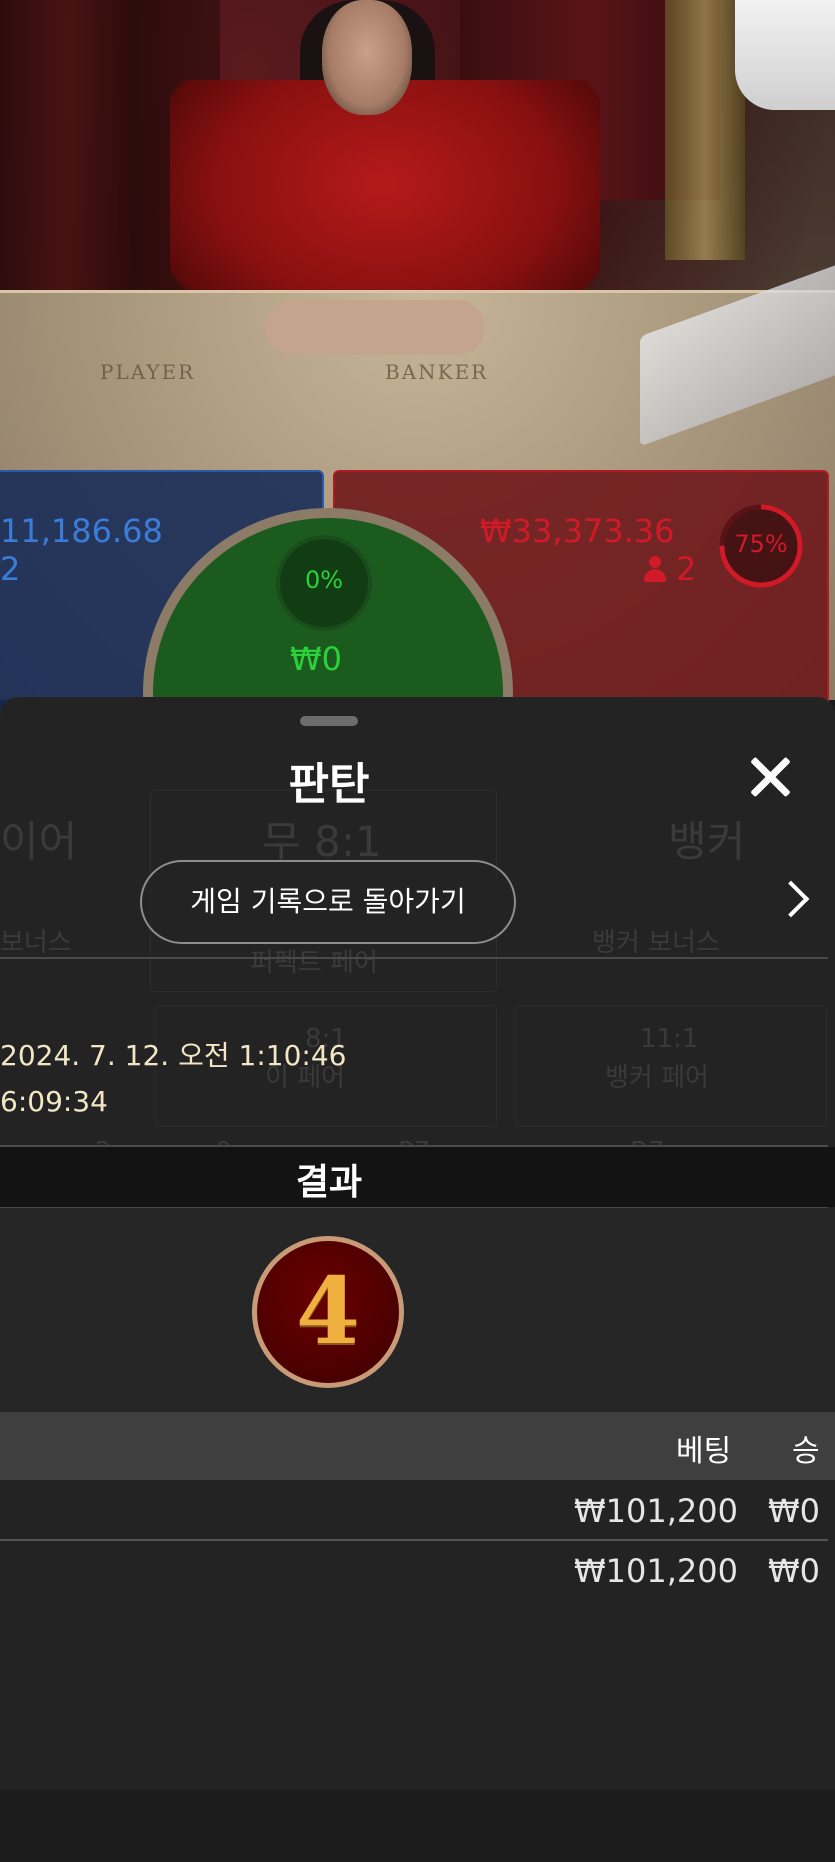 The height and width of the screenshot is (1862, 835). What do you see at coordinates (417, 1310) in the screenshot?
I see `result-area` at bounding box center [417, 1310].